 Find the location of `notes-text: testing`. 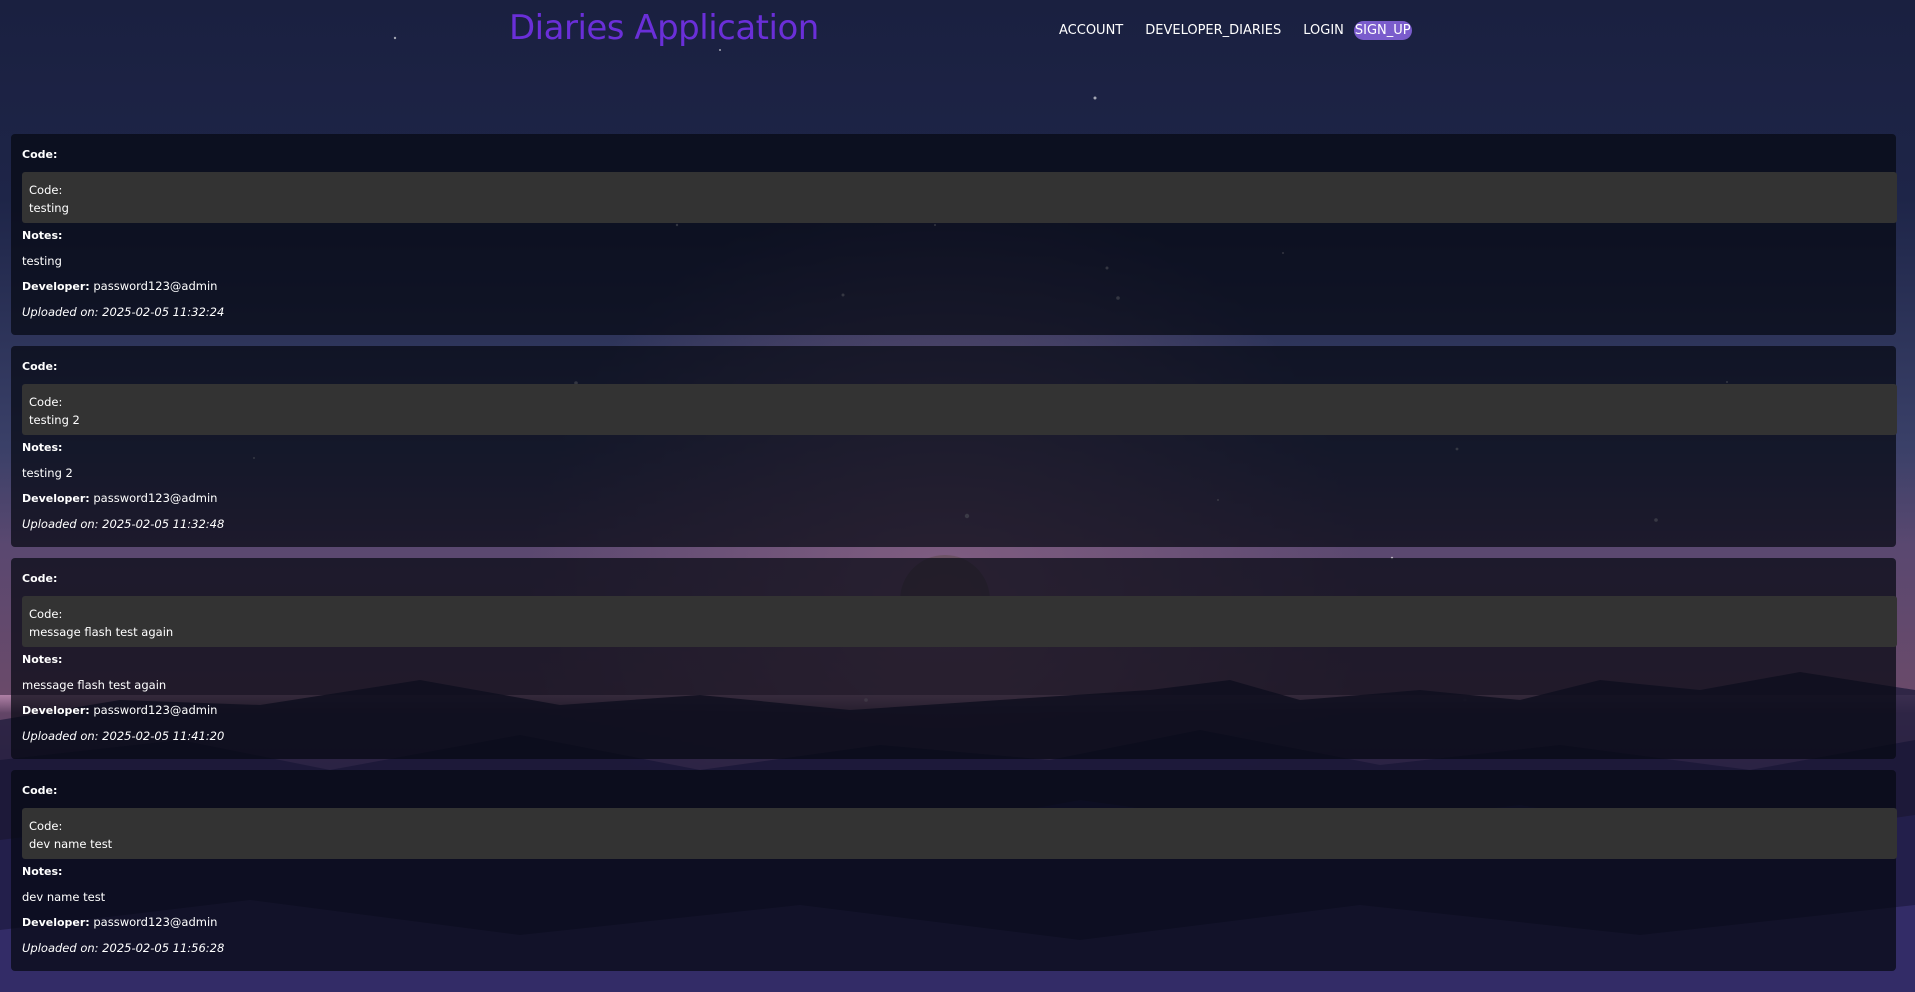

notes-text: testing is located at coordinates (42, 261).